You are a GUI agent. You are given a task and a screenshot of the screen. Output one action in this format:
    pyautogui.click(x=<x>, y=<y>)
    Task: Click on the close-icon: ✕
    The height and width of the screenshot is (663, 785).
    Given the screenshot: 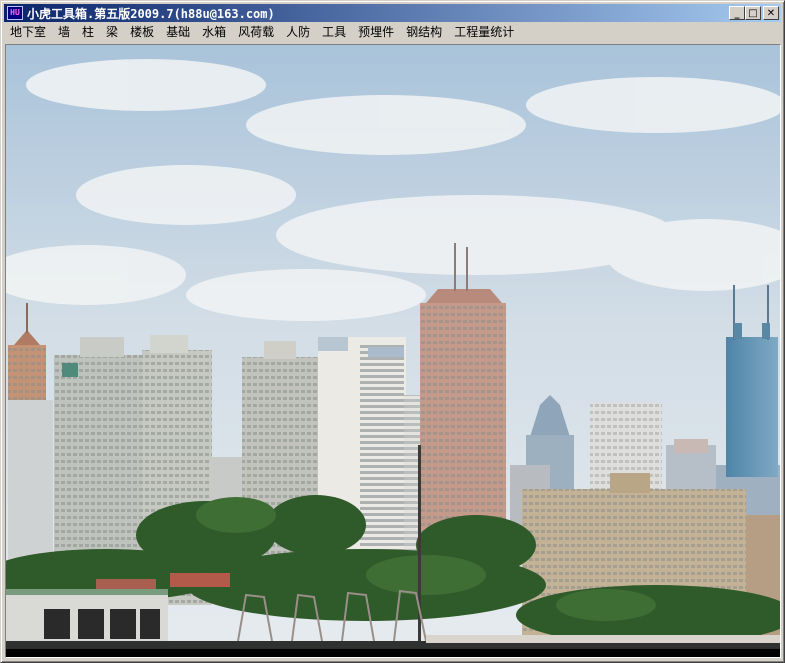 What is the action you would take?
    pyautogui.click(x=771, y=13)
    